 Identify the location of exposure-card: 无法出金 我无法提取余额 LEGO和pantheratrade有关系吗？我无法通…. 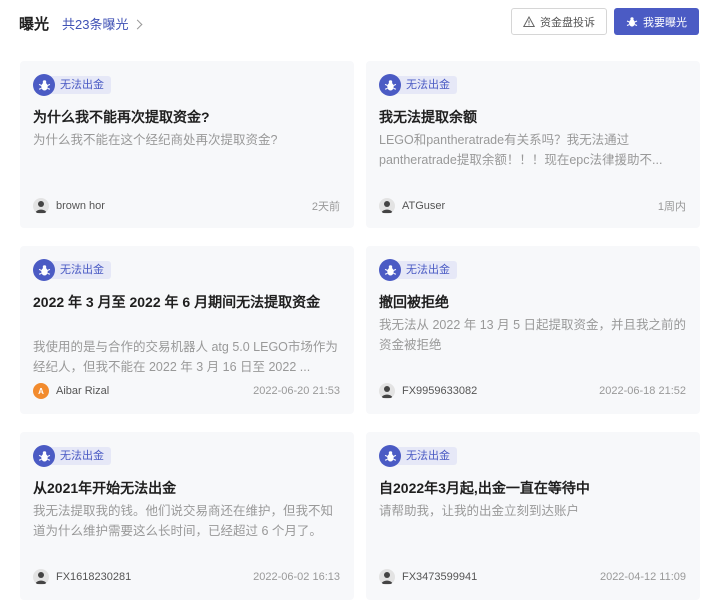
(533, 144).